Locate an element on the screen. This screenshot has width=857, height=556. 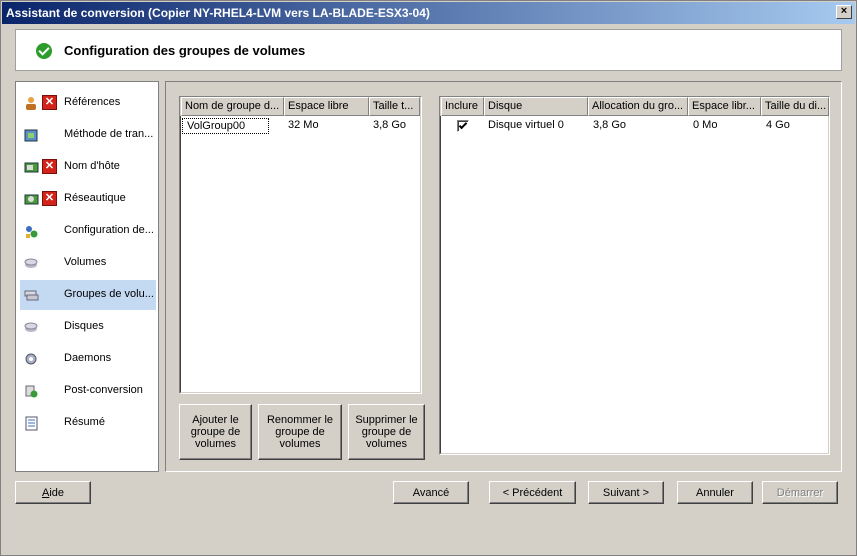
rename-volume-group-label: Renommer le groupe de volumes is located at coordinates (300, 432).